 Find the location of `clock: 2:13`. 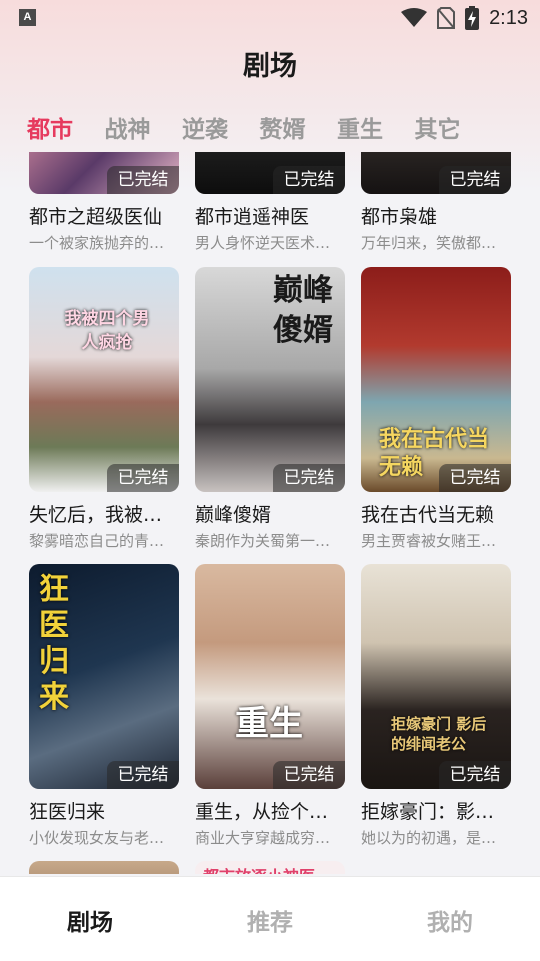

clock: 2:13 is located at coordinates (508, 17).